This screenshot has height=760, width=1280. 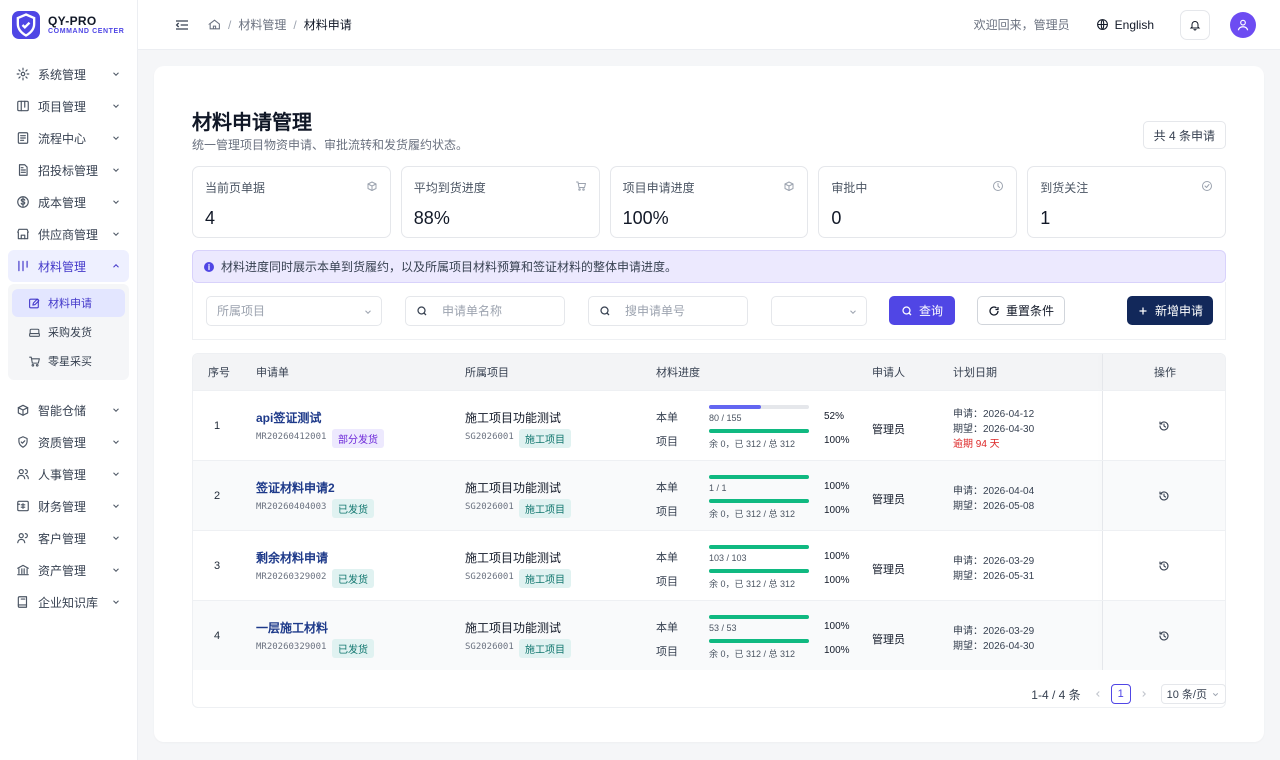 What do you see at coordinates (1143, 311) in the screenshot?
I see `plus-icon` at bounding box center [1143, 311].